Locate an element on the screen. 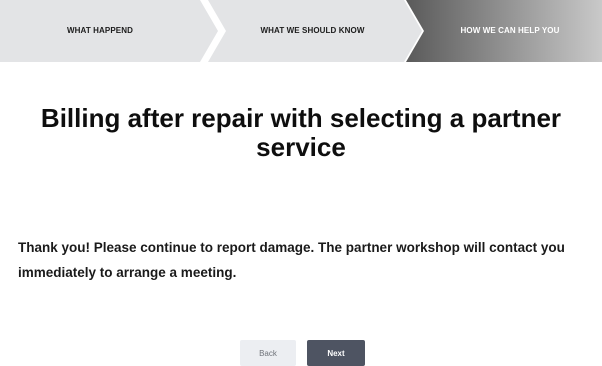 This screenshot has width=602, height=366. form-actions: Back Next is located at coordinates (301, 353).